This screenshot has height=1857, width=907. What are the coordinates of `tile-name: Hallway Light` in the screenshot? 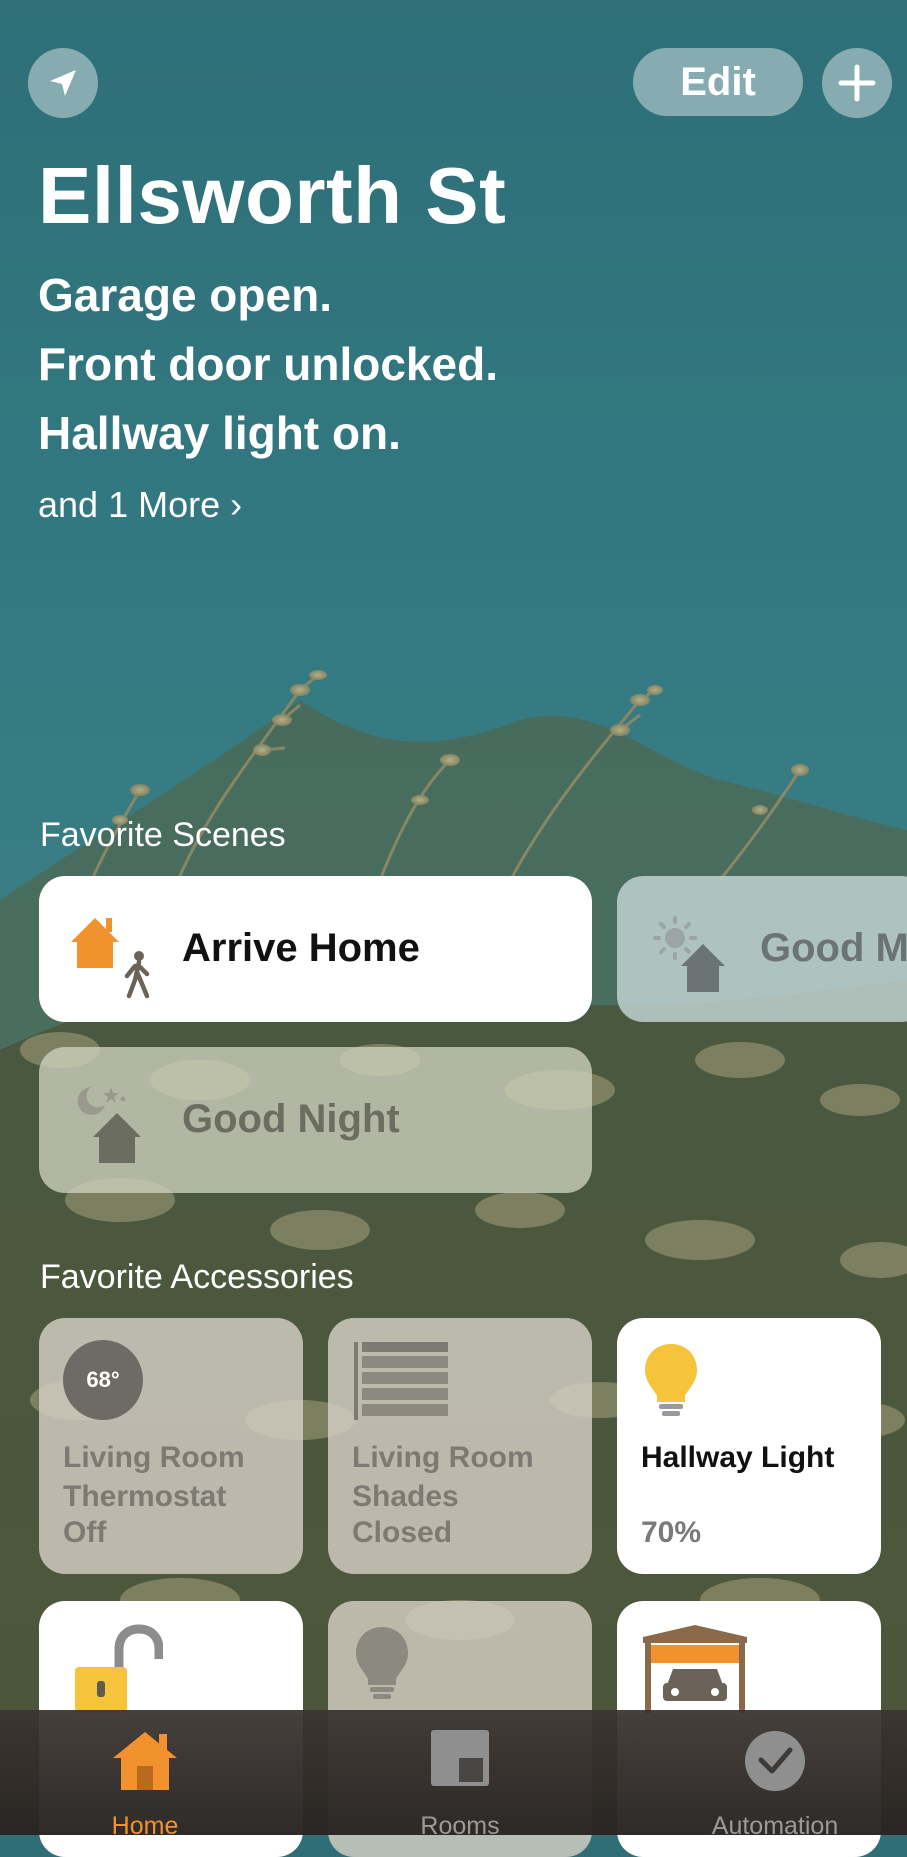 It's located at (738, 1457).